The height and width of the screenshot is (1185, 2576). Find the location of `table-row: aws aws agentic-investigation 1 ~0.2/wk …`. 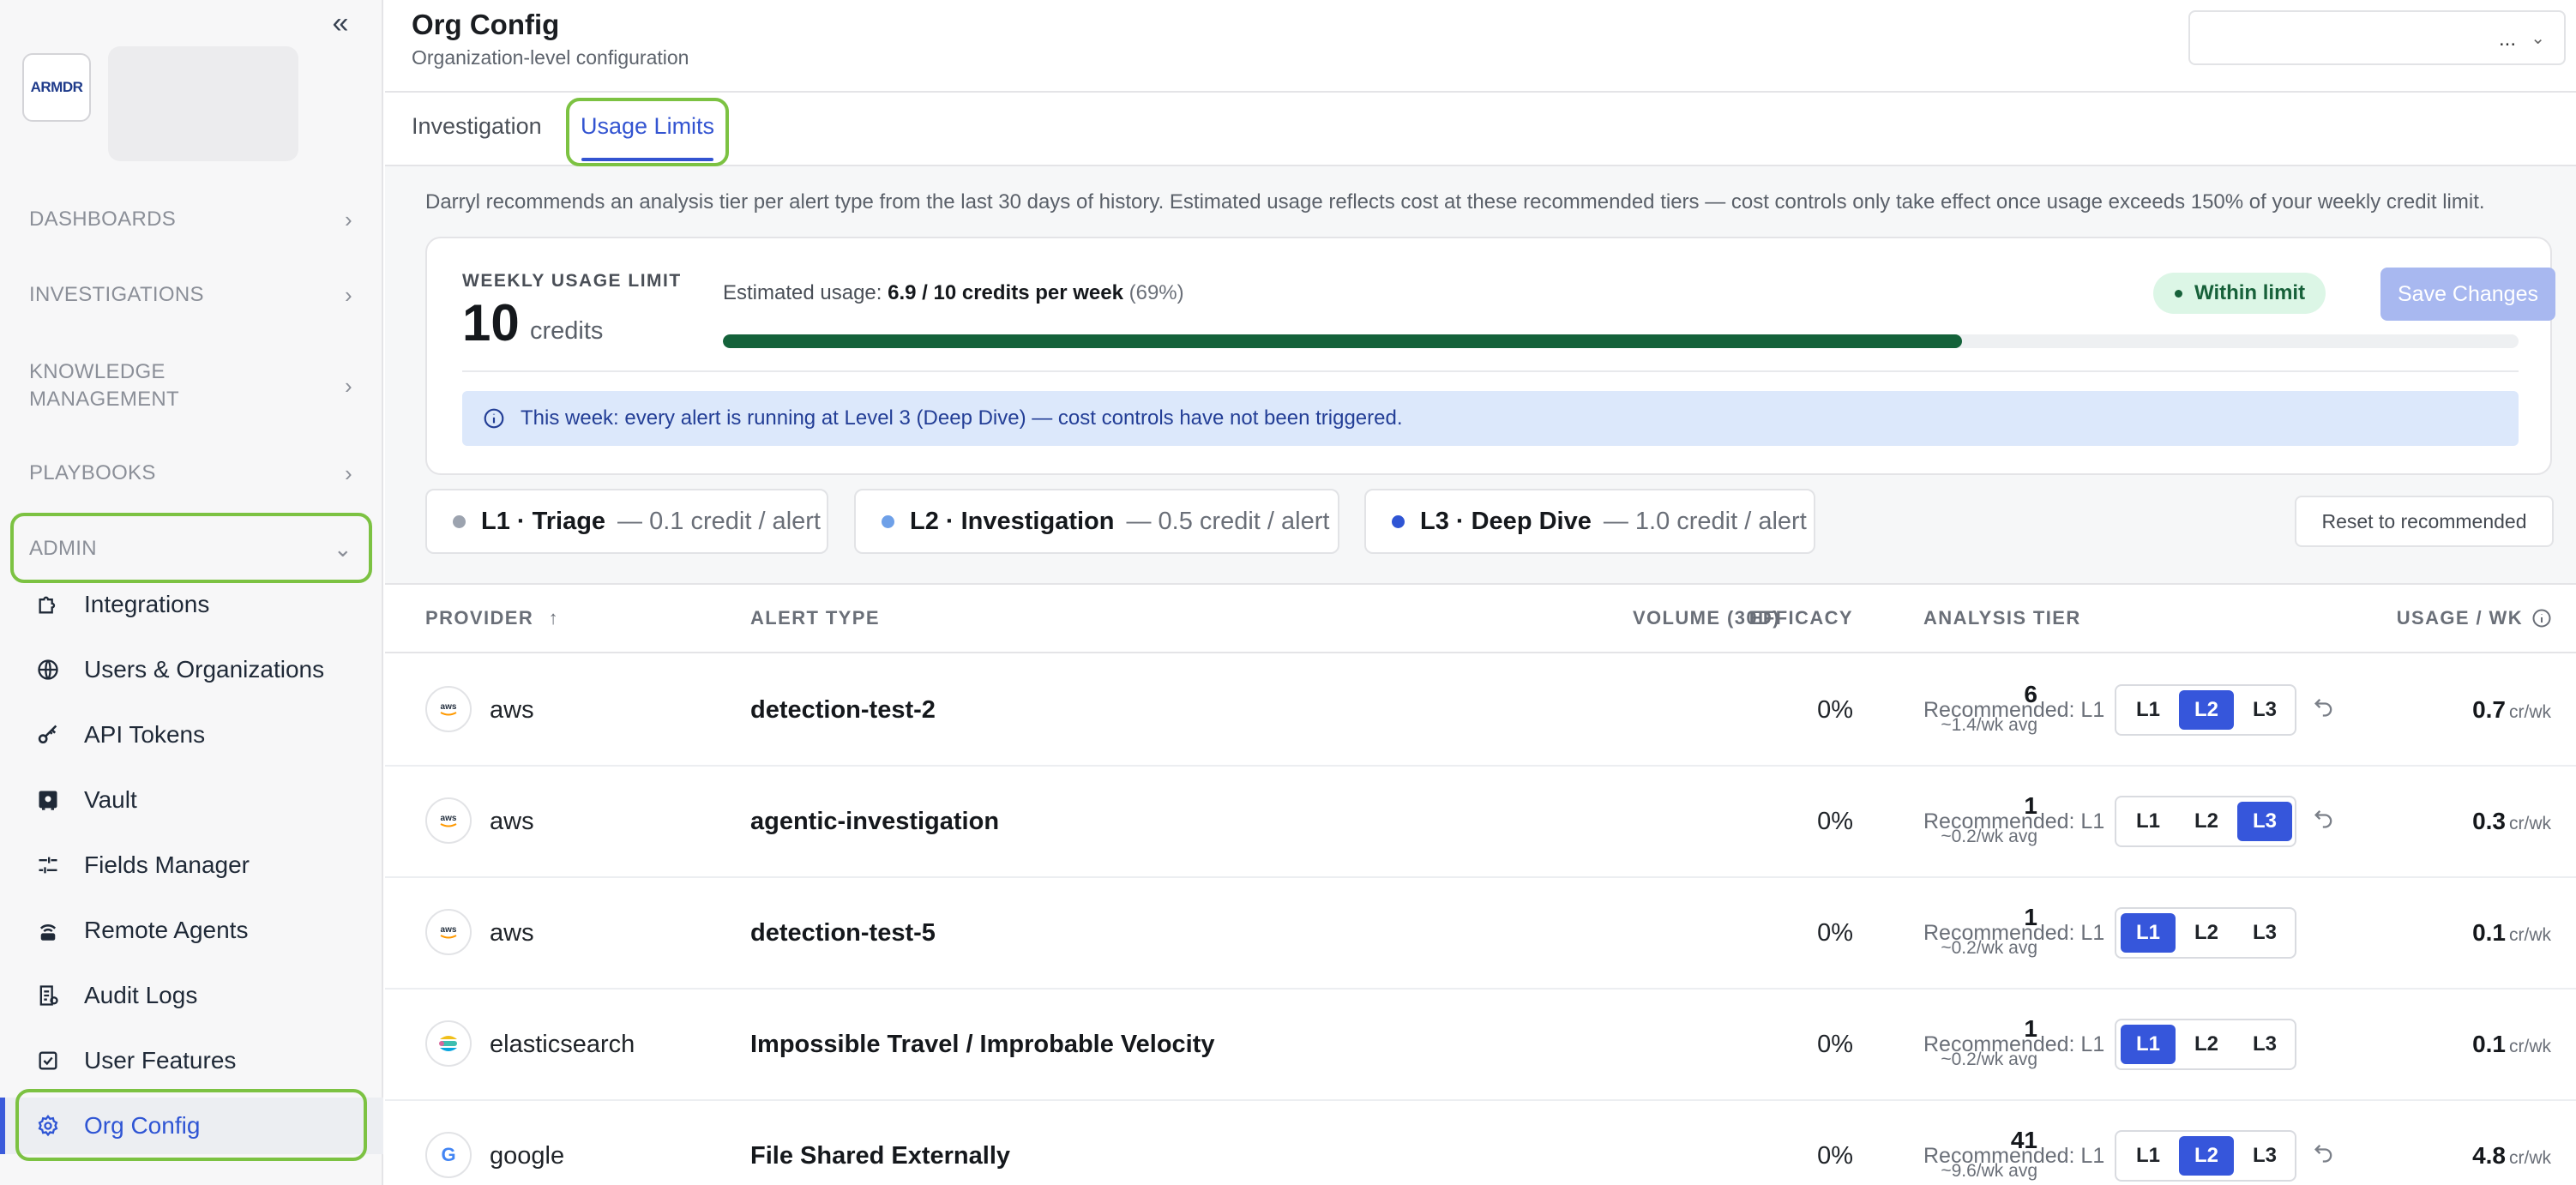

table-row: aws aws agentic-investigation 1 ~0.2/wk … is located at coordinates (1480, 822).